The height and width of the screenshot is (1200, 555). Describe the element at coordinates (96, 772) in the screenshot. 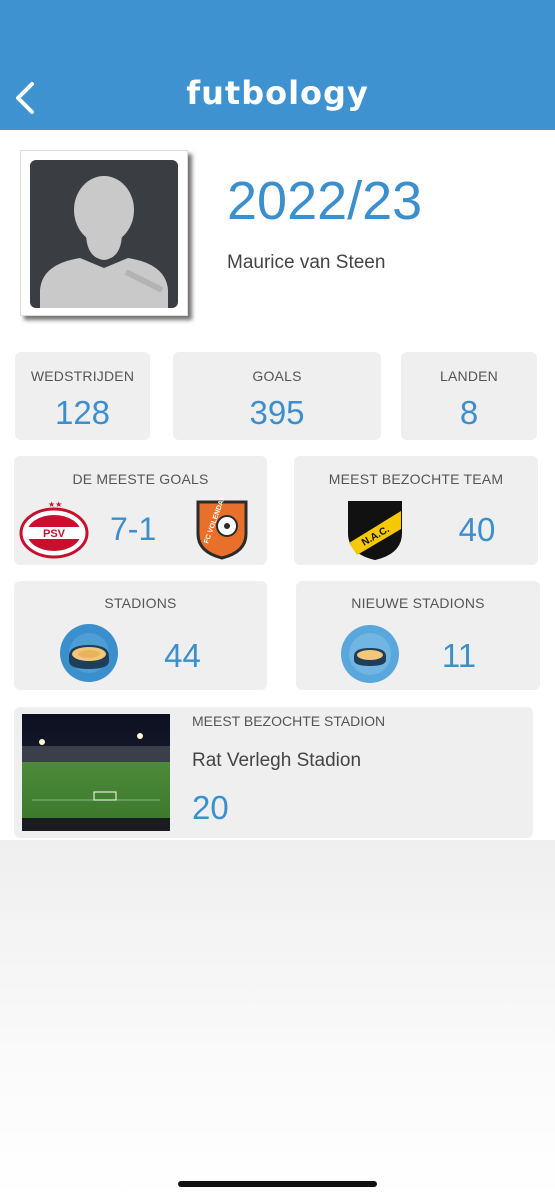

I see `stadium-photo` at that location.